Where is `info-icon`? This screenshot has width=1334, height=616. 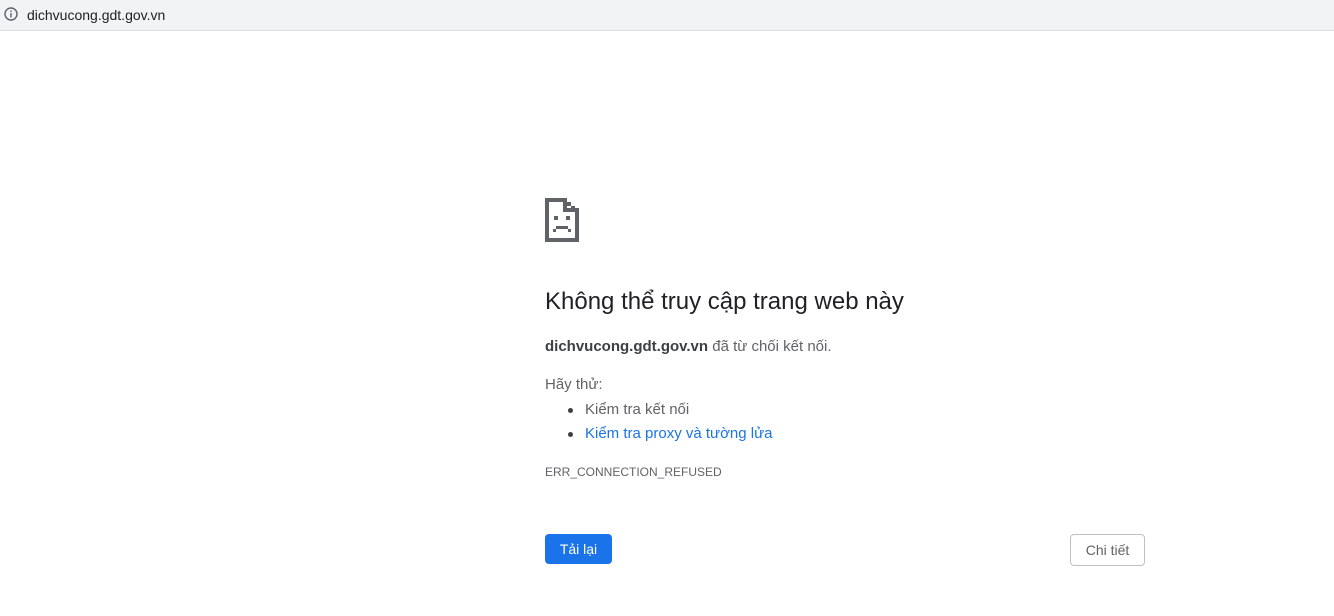 info-icon is located at coordinates (11, 14).